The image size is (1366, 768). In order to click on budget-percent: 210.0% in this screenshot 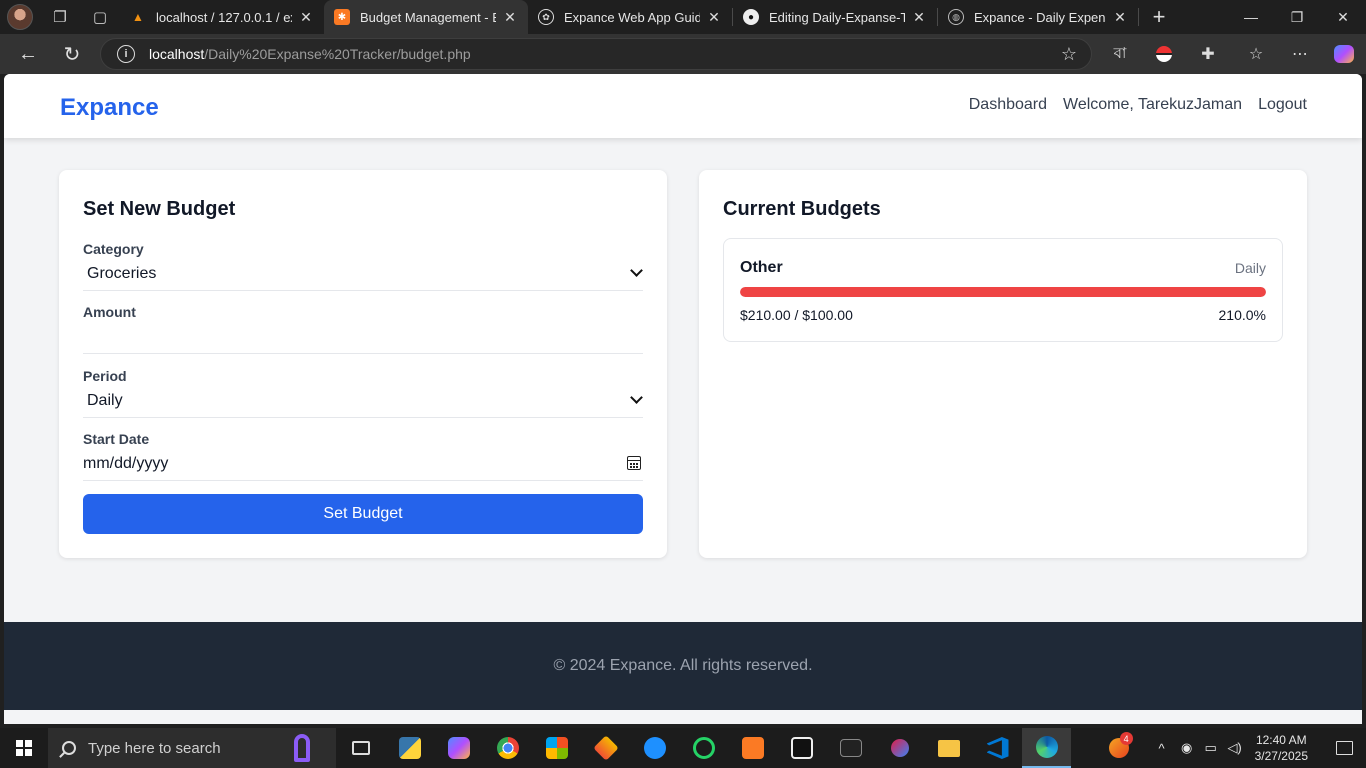, I will do `click(1242, 315)`.